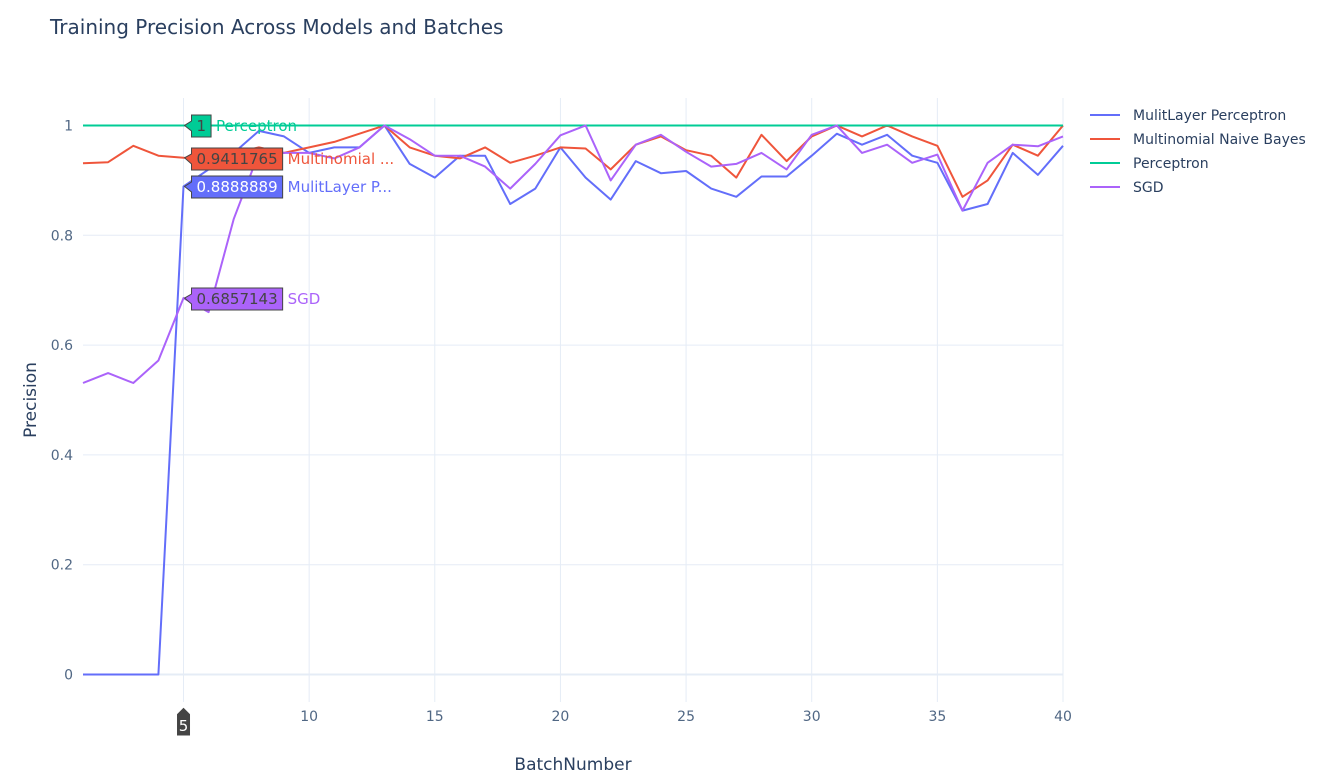 The image size is (1321, 778). What do you see at coordinates (304, 299) in the screenshot?
I see `hover-series-name: SGD` at bounding box center [304, 299].